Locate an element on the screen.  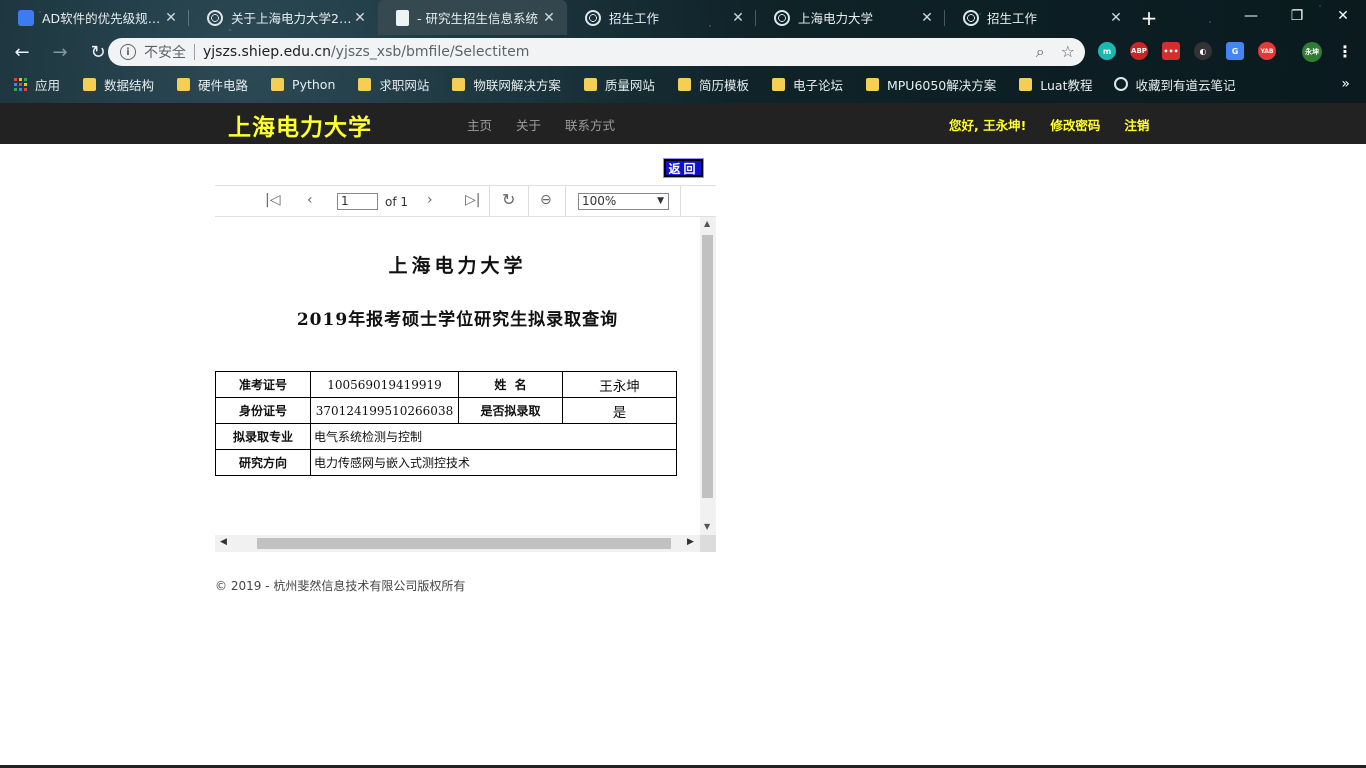
vertical-scrollbar: ▲ ▼ is located at coordinates (708, 376).